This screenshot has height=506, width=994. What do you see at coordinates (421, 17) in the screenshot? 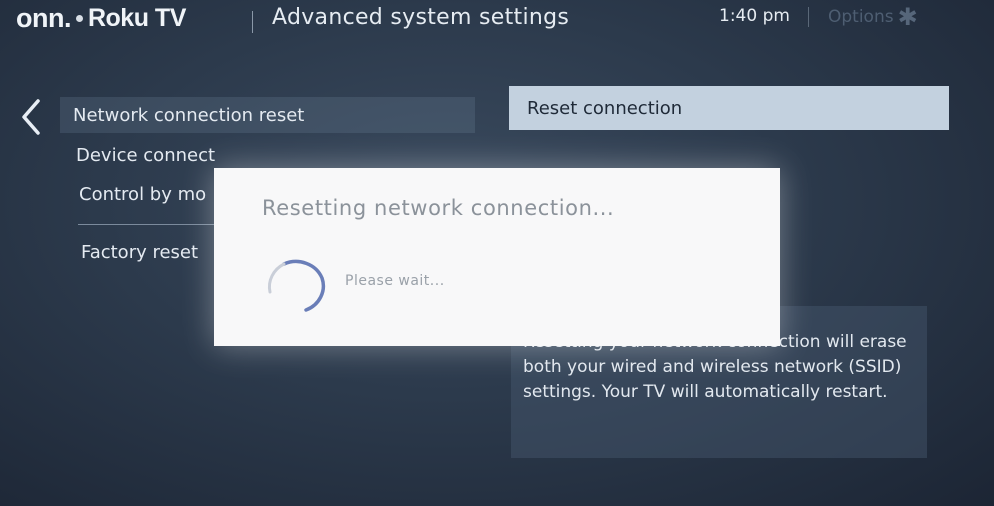
I see `page-title: Advanced system settings` at bounding box center [421, 17].